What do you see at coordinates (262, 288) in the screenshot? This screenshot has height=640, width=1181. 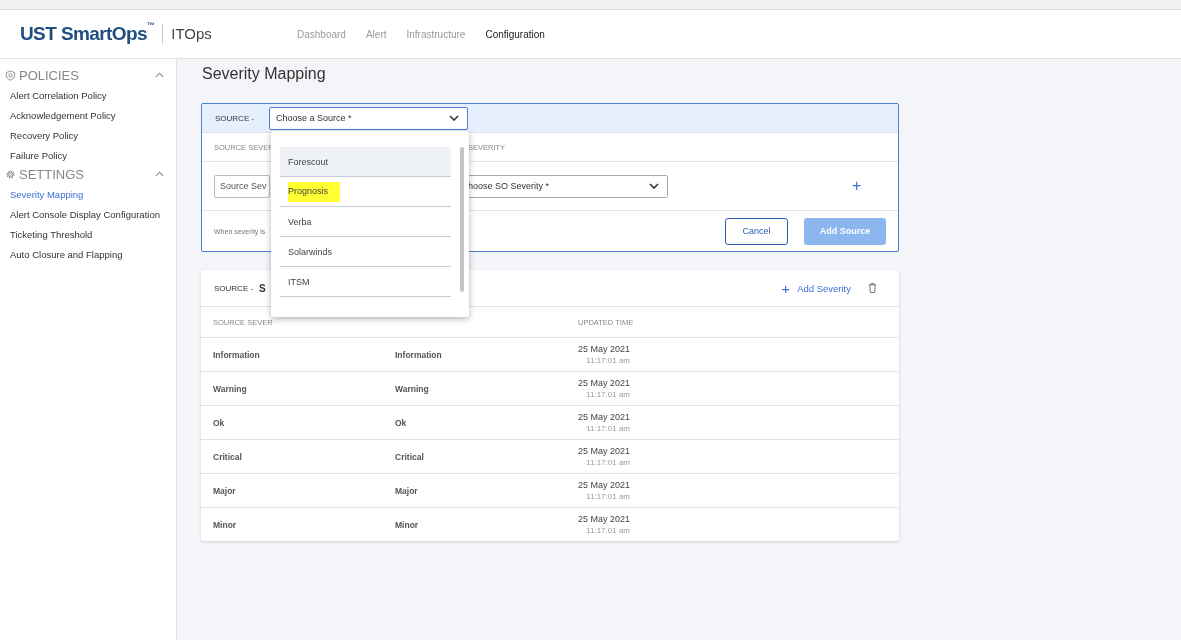 I see `source-name: S` at bounding box center [262, 288].